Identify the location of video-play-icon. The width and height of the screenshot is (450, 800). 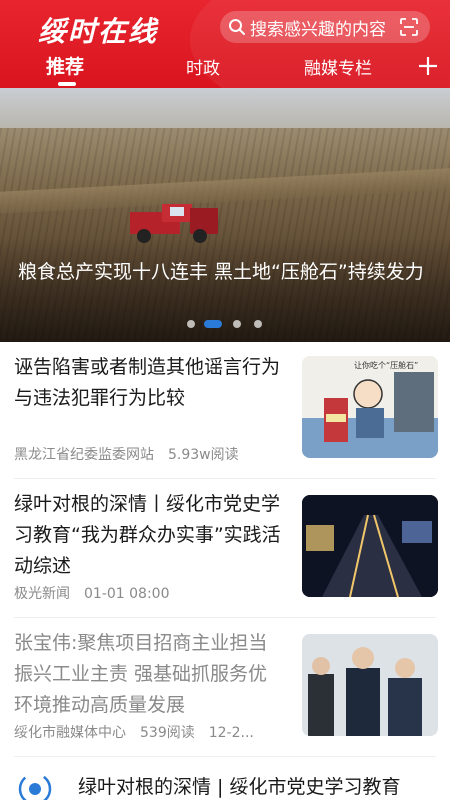
(35, 786).